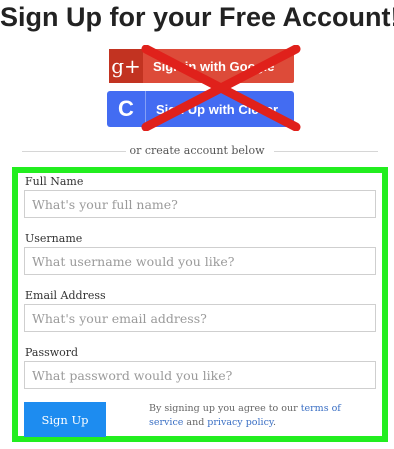  I want to click on sign-up-button: Sign Up, so click(65, 419).